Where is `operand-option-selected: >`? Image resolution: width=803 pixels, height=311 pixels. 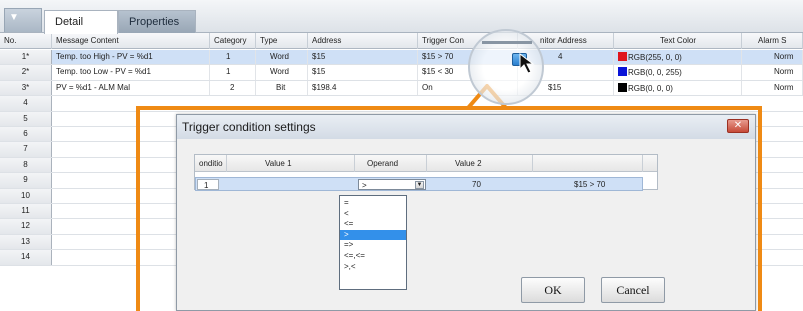
operand-option-selected: > is located at coordinates (373, 235).